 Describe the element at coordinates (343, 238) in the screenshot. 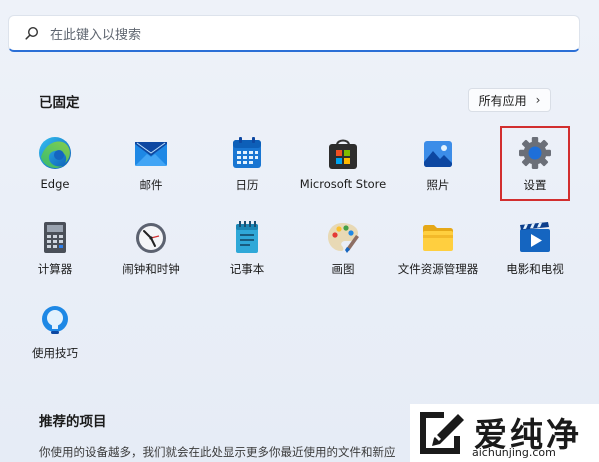

I see `paint-icon` at that location.